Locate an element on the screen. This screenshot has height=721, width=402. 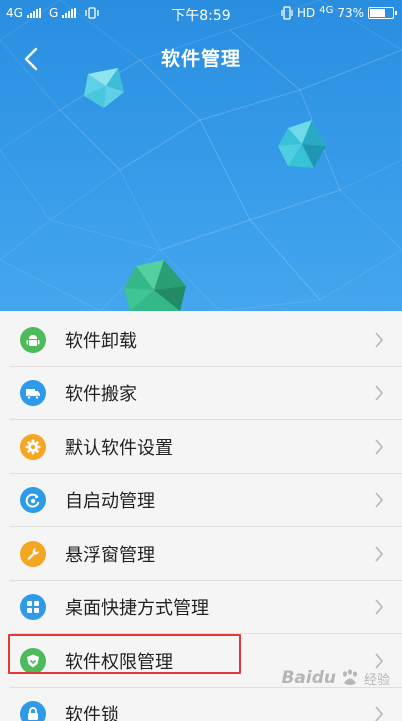
menu-item-app-lock: 软件锁 is located at coordinates (201, 704).